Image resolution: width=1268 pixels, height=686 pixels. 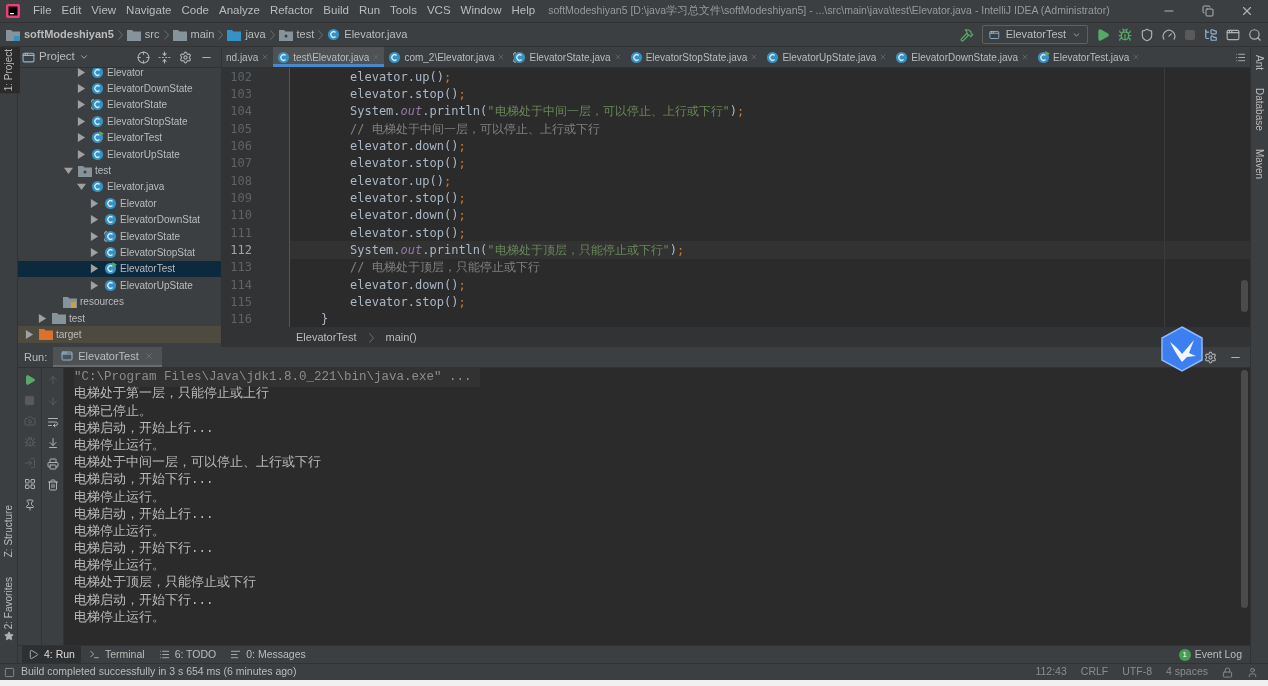 I want to click on tree-item: target, so click(x=119, y=334).